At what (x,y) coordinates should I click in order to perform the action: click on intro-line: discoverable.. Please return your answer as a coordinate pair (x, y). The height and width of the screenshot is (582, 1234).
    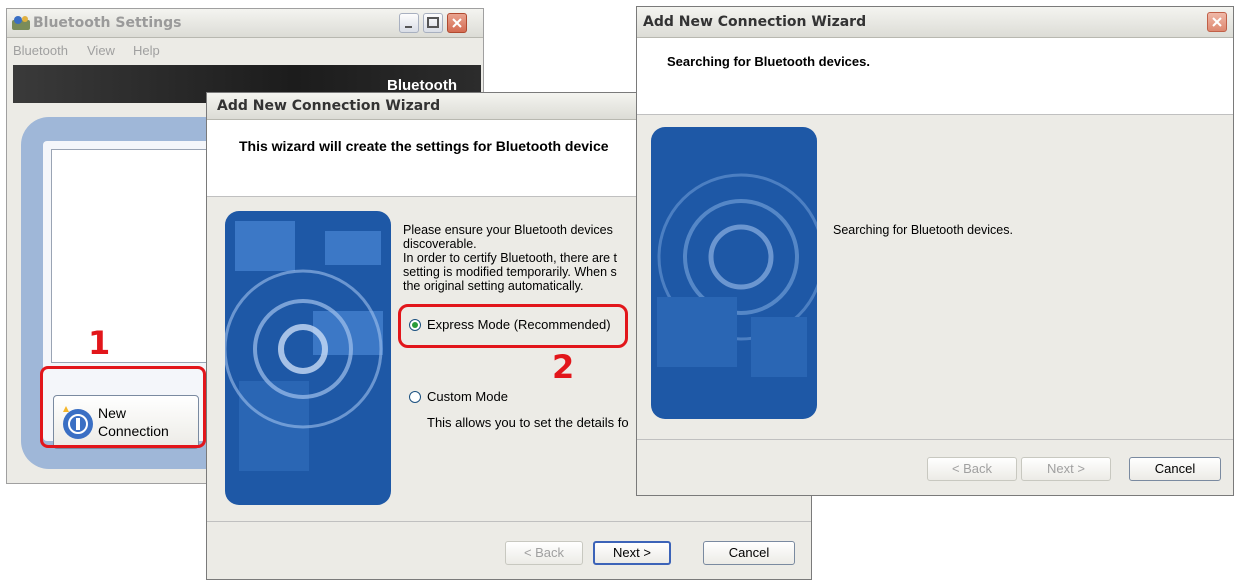
    Looking at the image, I should click on (440, 244).